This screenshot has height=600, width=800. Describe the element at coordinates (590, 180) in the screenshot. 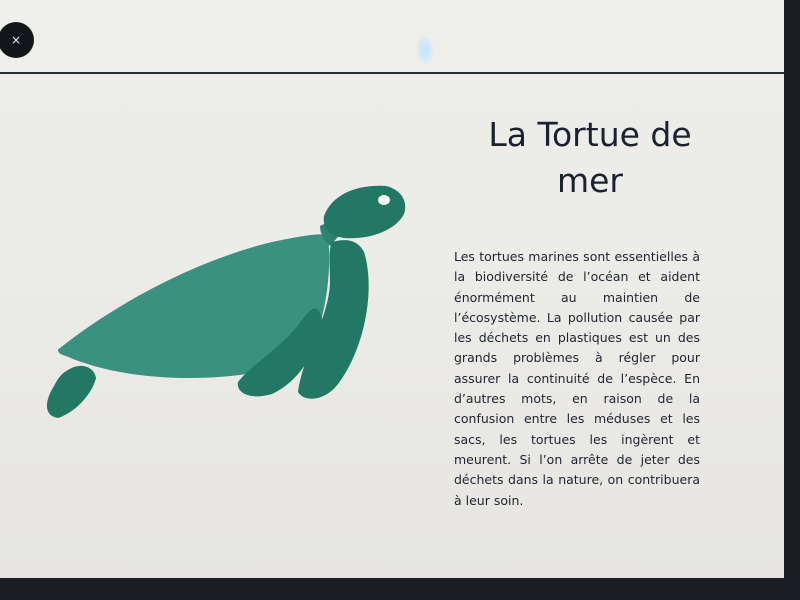

I see `title-line-2: mer` at that location.